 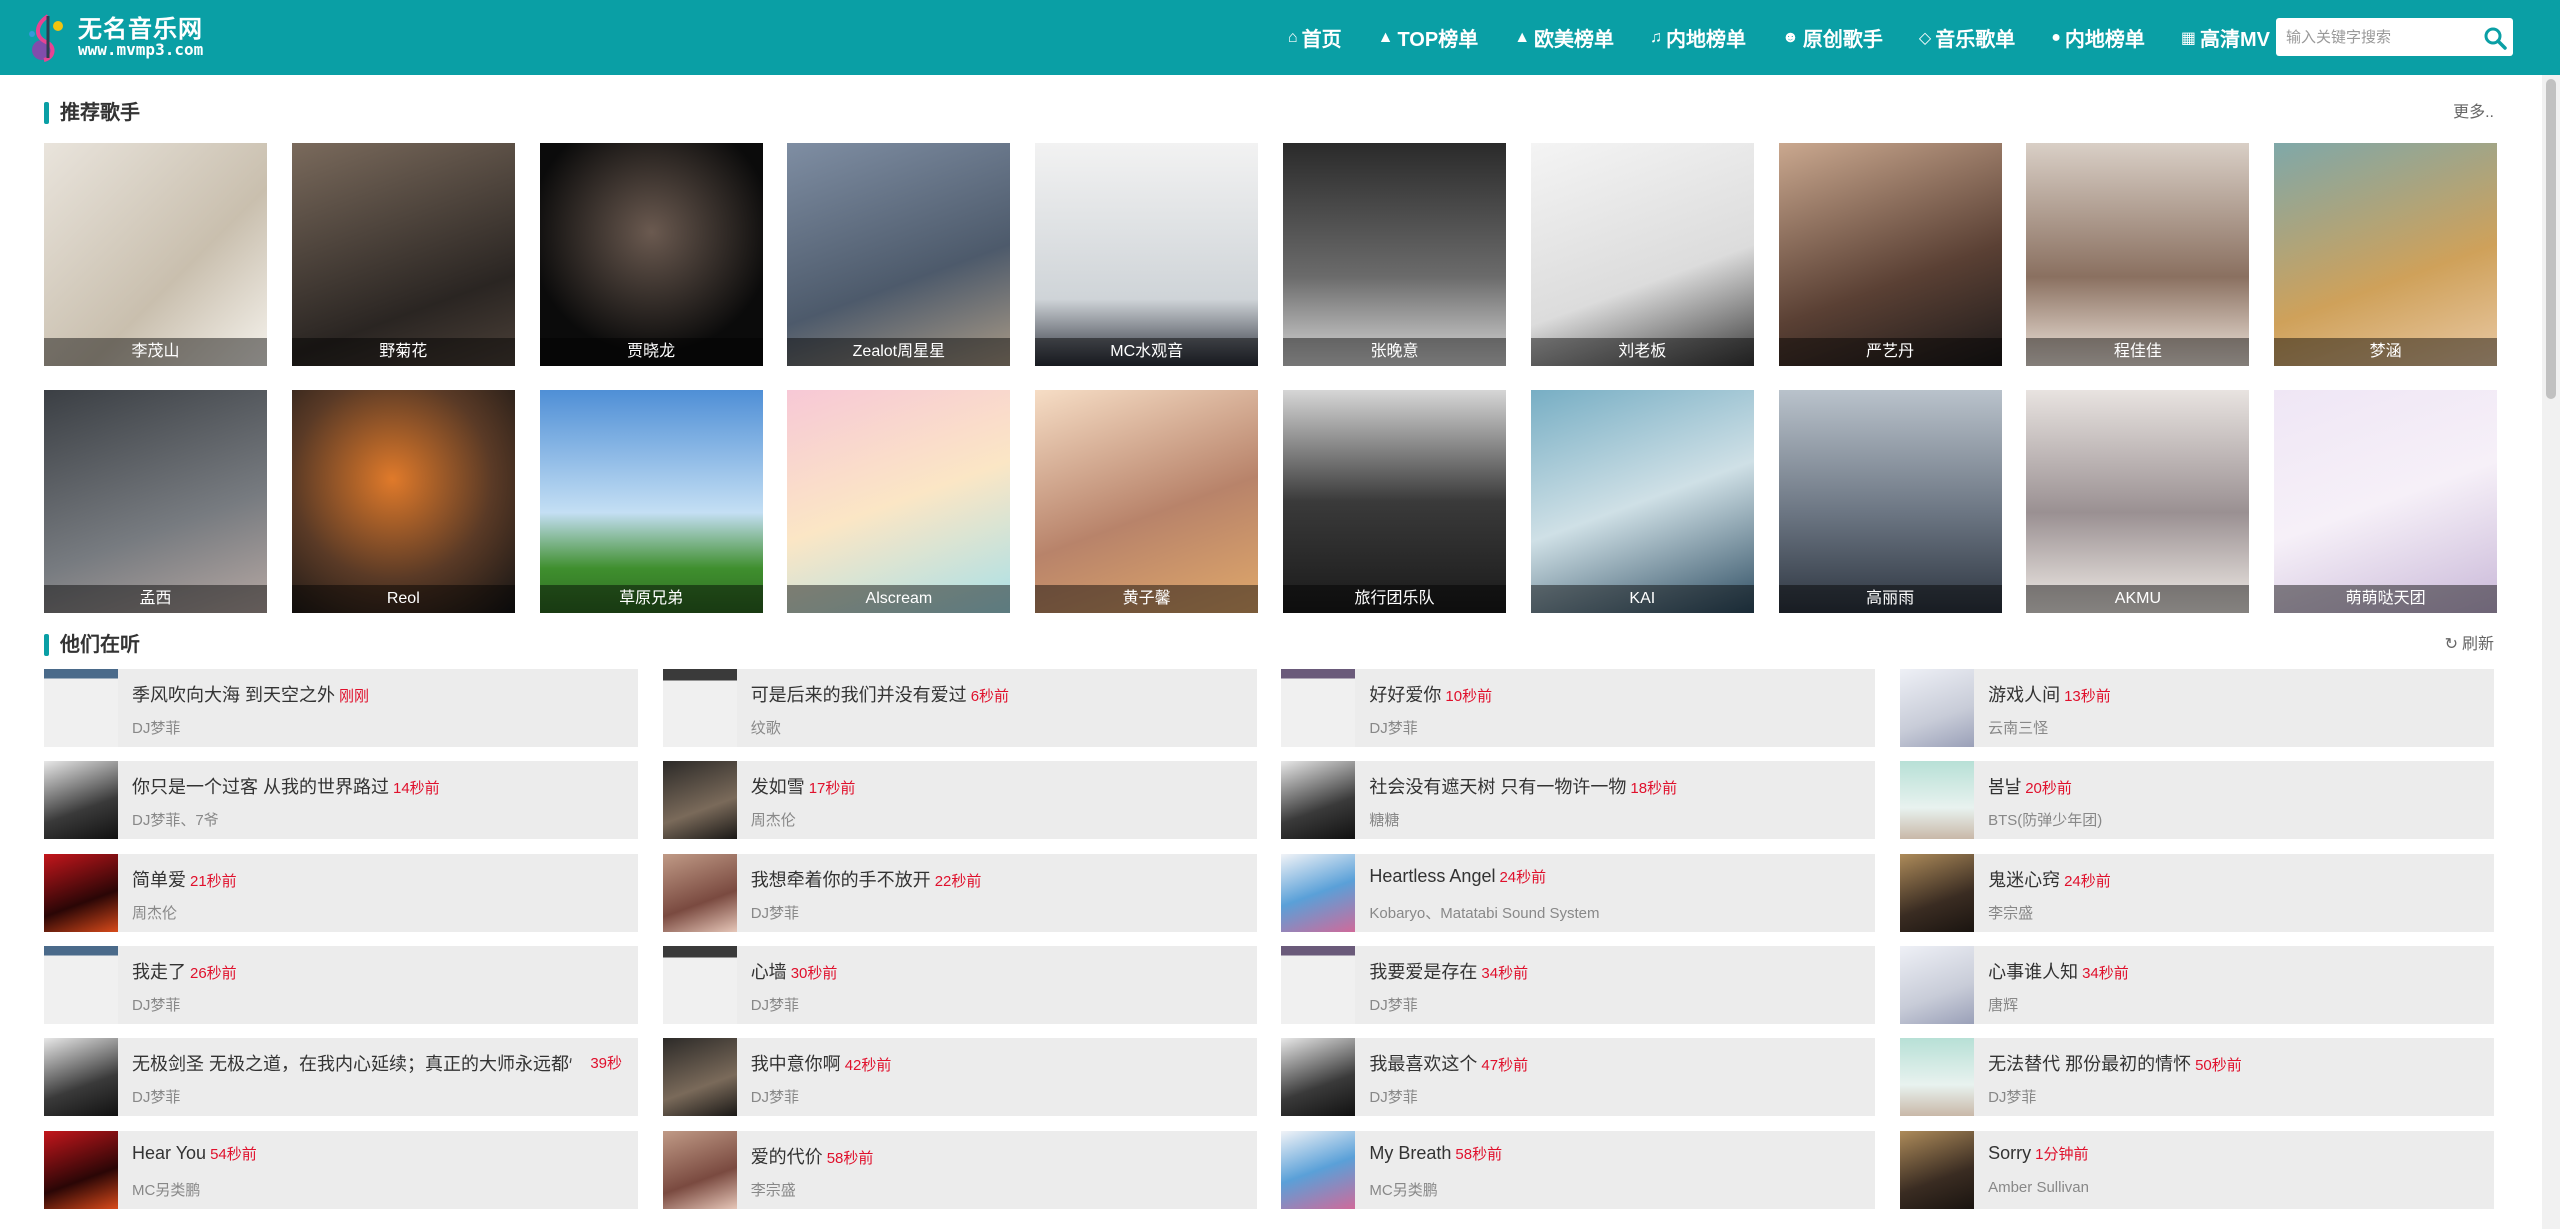 What do you see at coordinates (1394, 254) in the screenshot?
I see `singer-card: 张晚意` at bounding box center [1394, 254].